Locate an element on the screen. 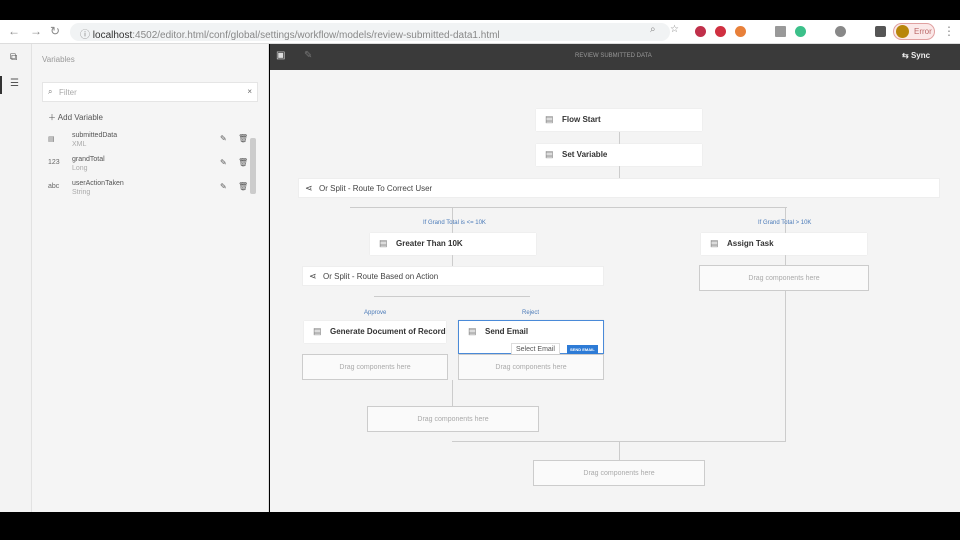  profile-button: Error is located at coordinates (914, 31).